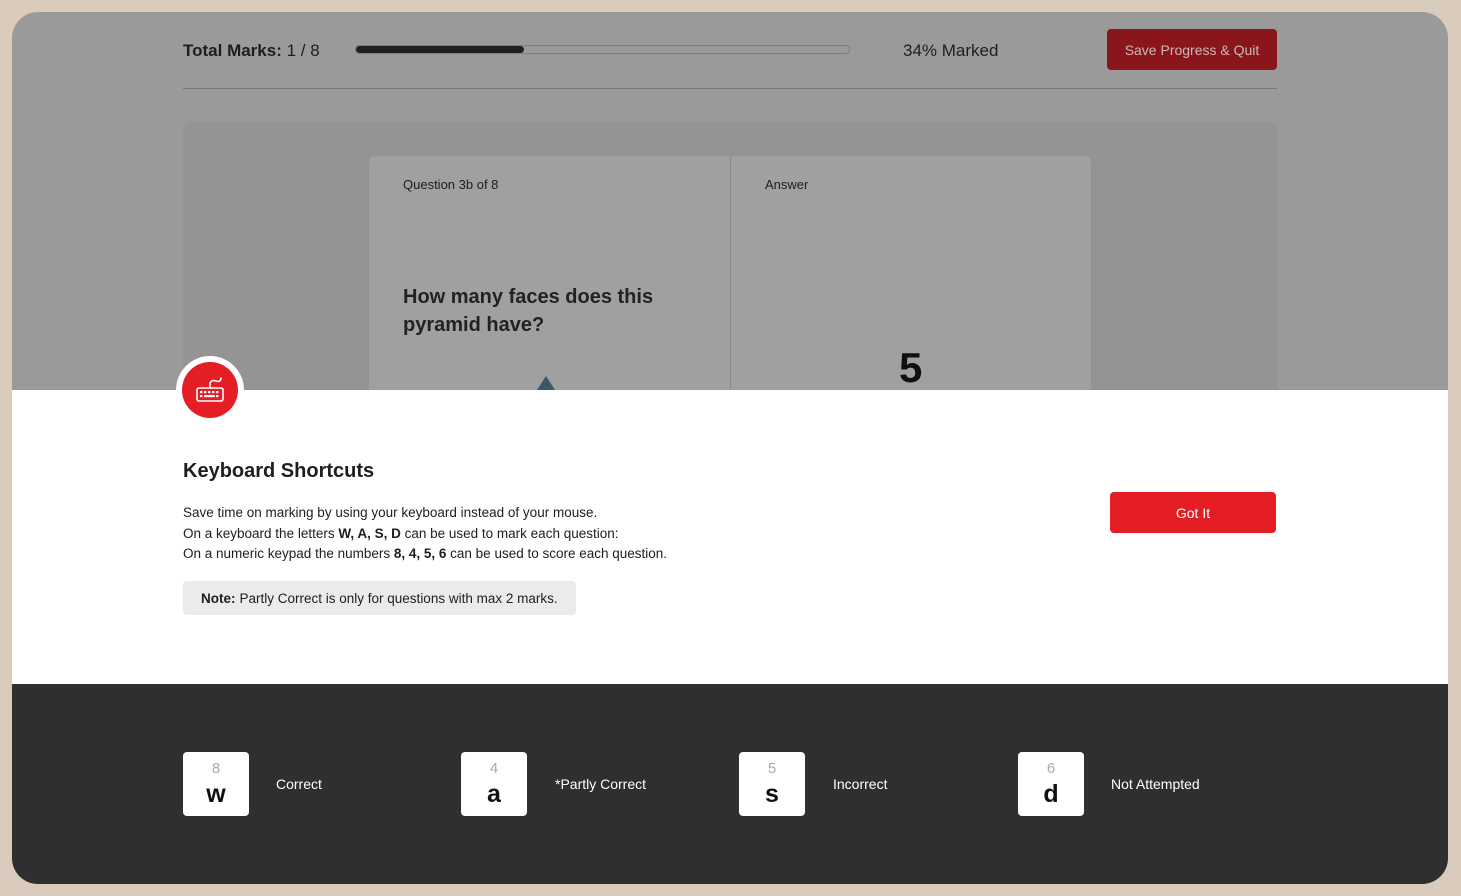 This screenshot has width=1461, height=896. I want to click on progress-fill, so click(440, 49).